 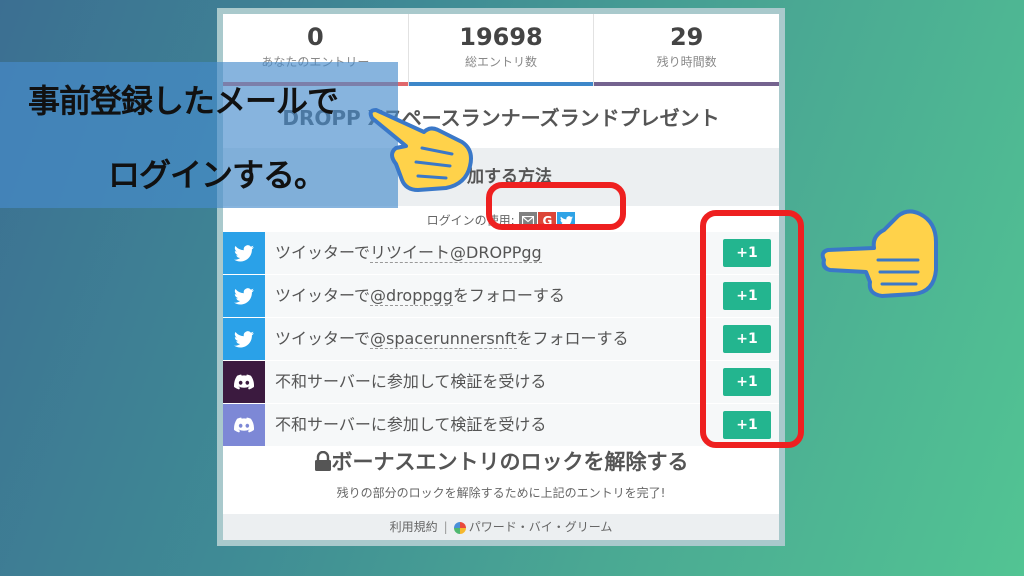 I want to click on gleam-logo-icon, so click(x=459, y=527).